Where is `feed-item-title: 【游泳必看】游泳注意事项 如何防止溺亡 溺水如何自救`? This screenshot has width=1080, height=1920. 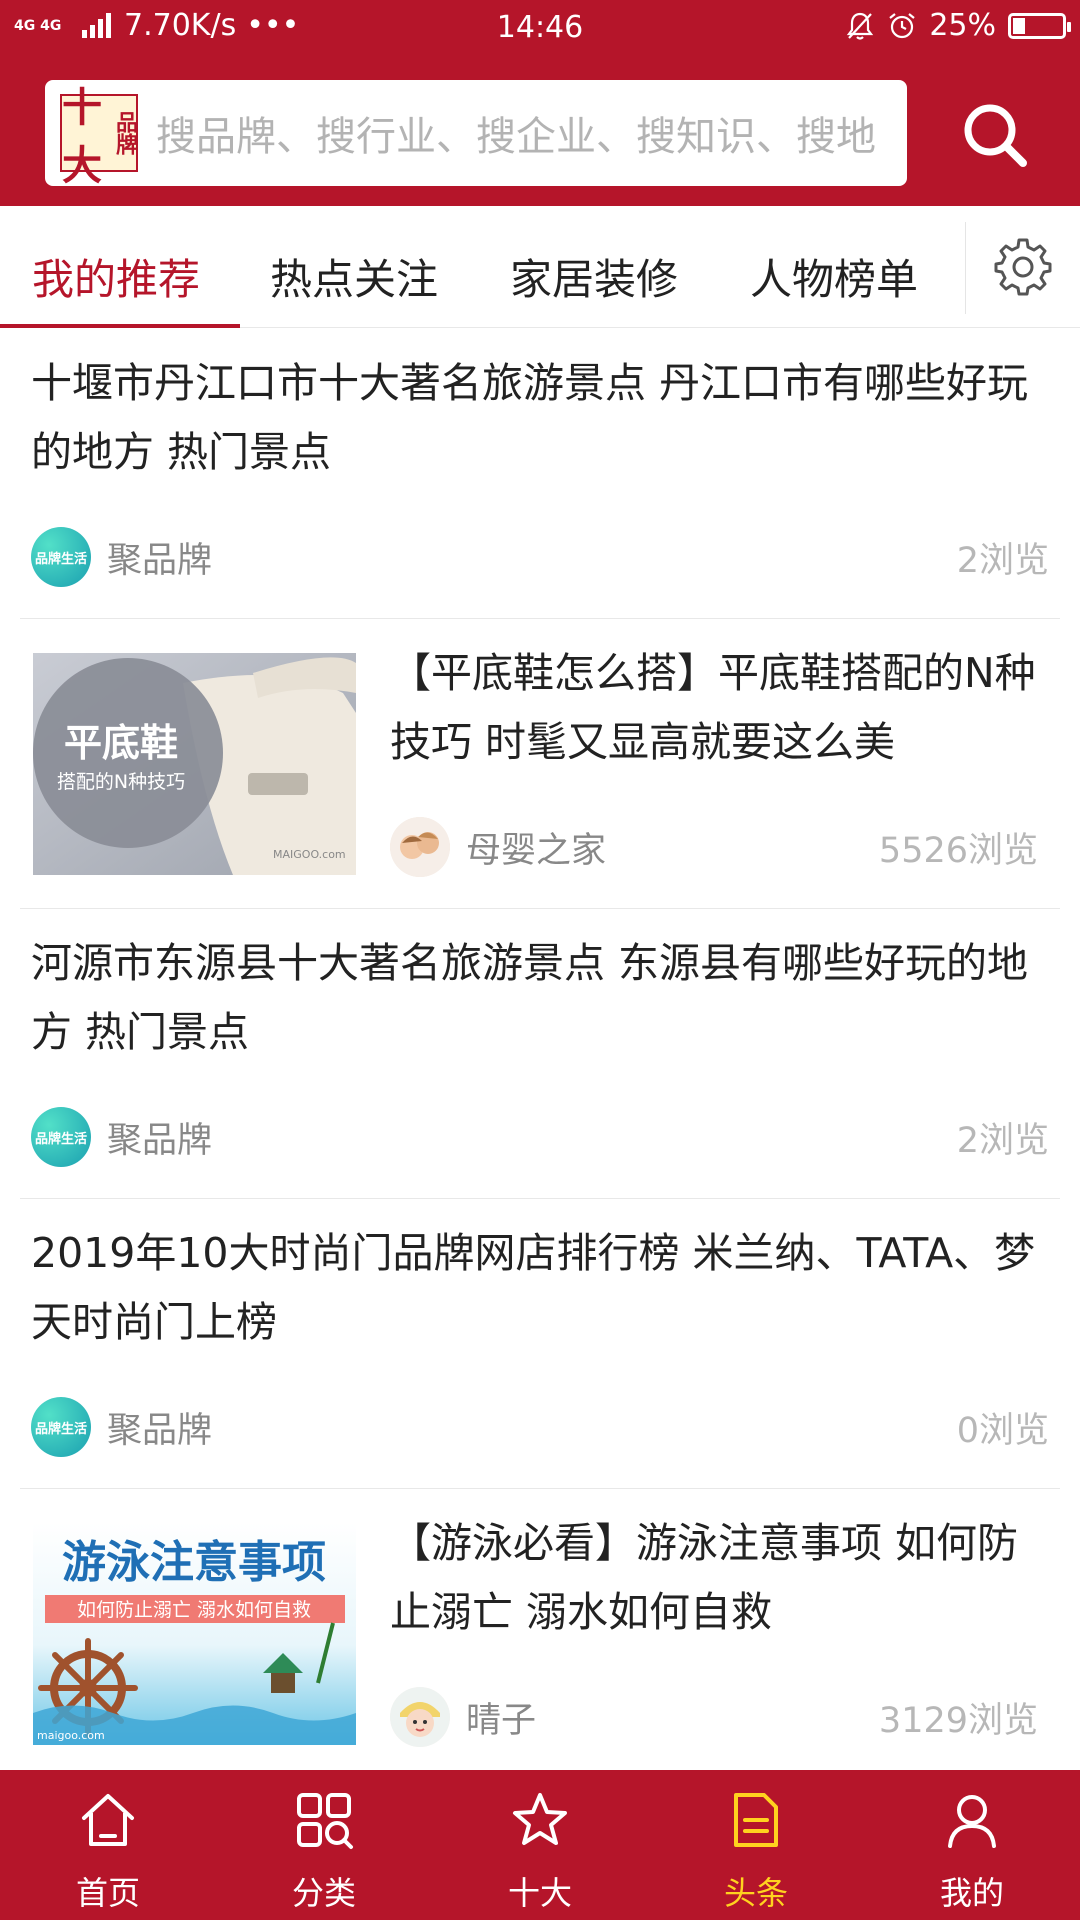 feed-item-title: 【游泳必看】游泳注意事项 如何防止溺亡 溺水如何自救 is located at coordinates (715, 1578).